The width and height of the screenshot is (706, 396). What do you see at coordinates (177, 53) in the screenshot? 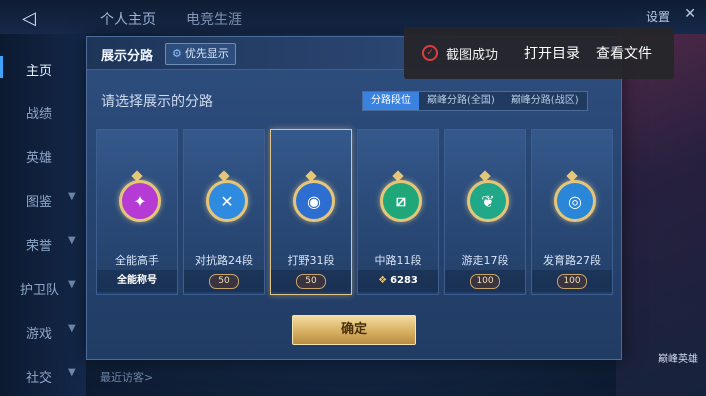
I see `gear-icon: ⚙` at bounding box center [177, 53].